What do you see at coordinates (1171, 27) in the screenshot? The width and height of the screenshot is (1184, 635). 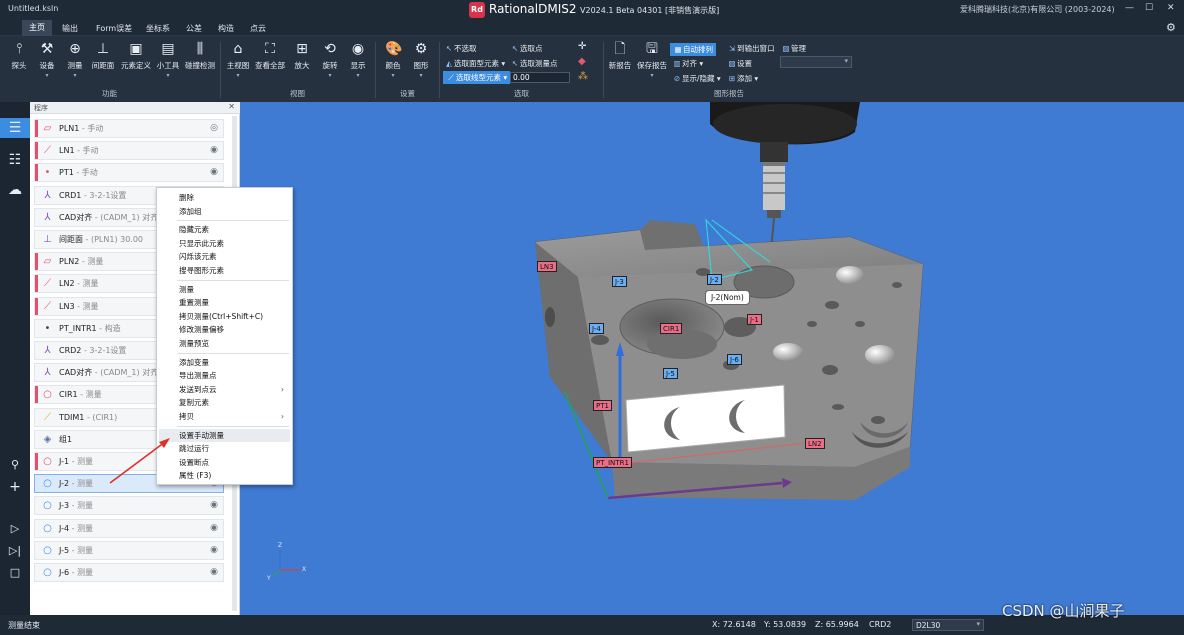 I see `gear-icon: ⚙` at bounding box center [1171, 27].